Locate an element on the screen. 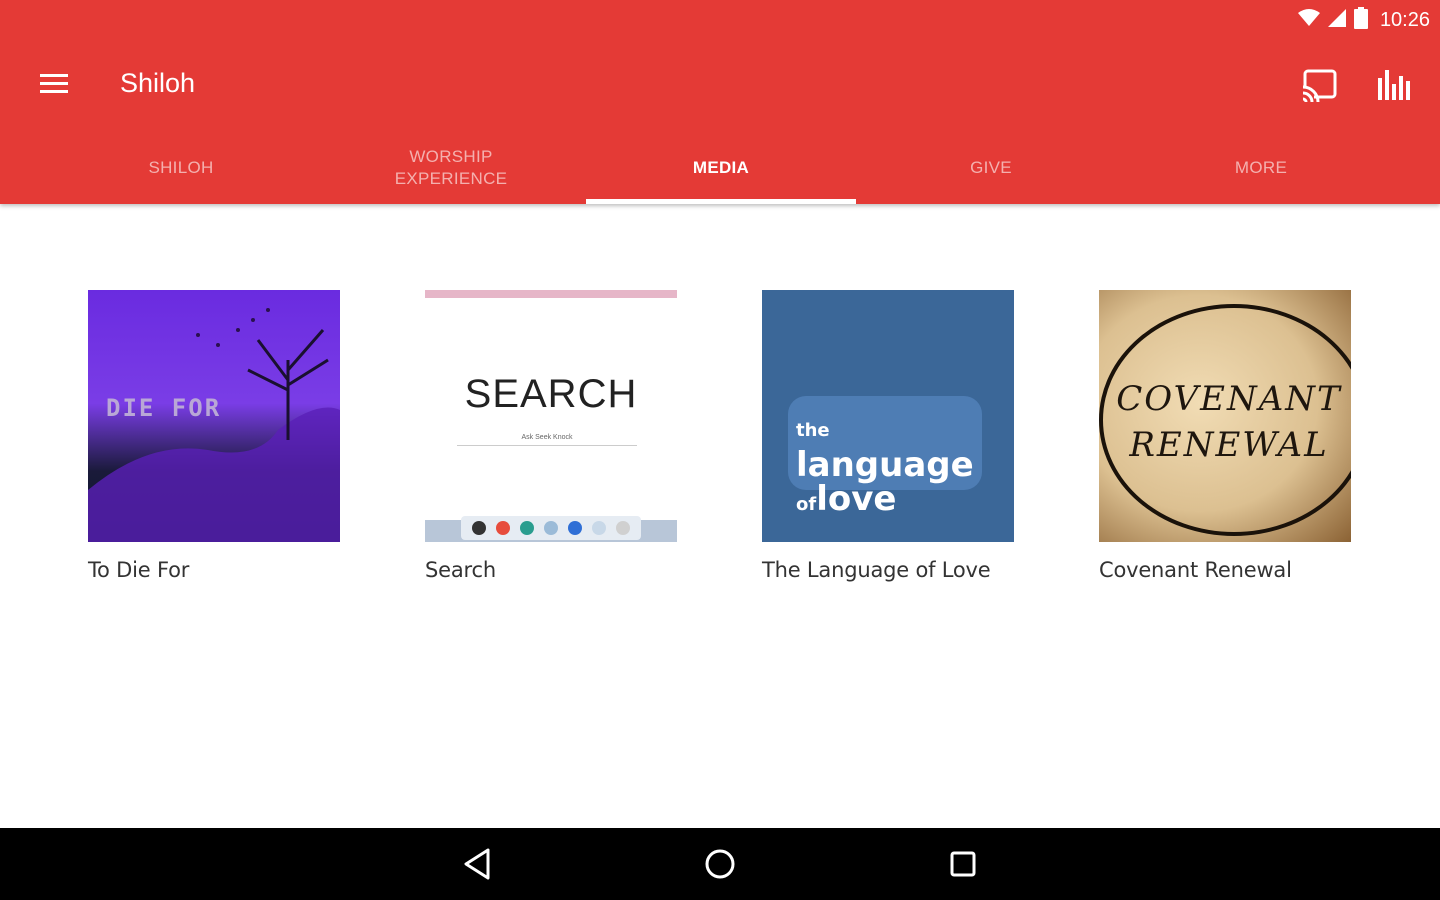  home-icon is located at coordinates (720, 864).